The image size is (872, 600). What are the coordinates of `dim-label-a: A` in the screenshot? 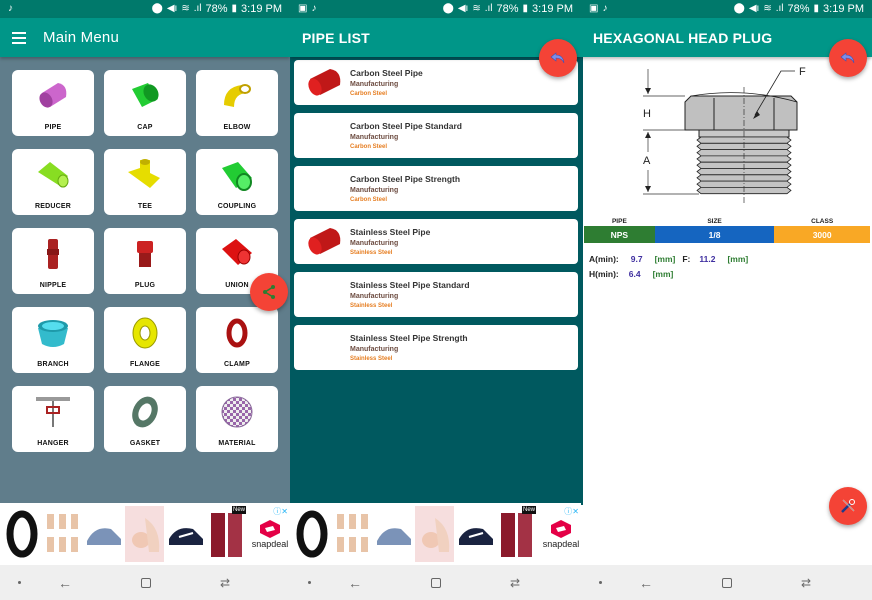 It's located at (647, 161).